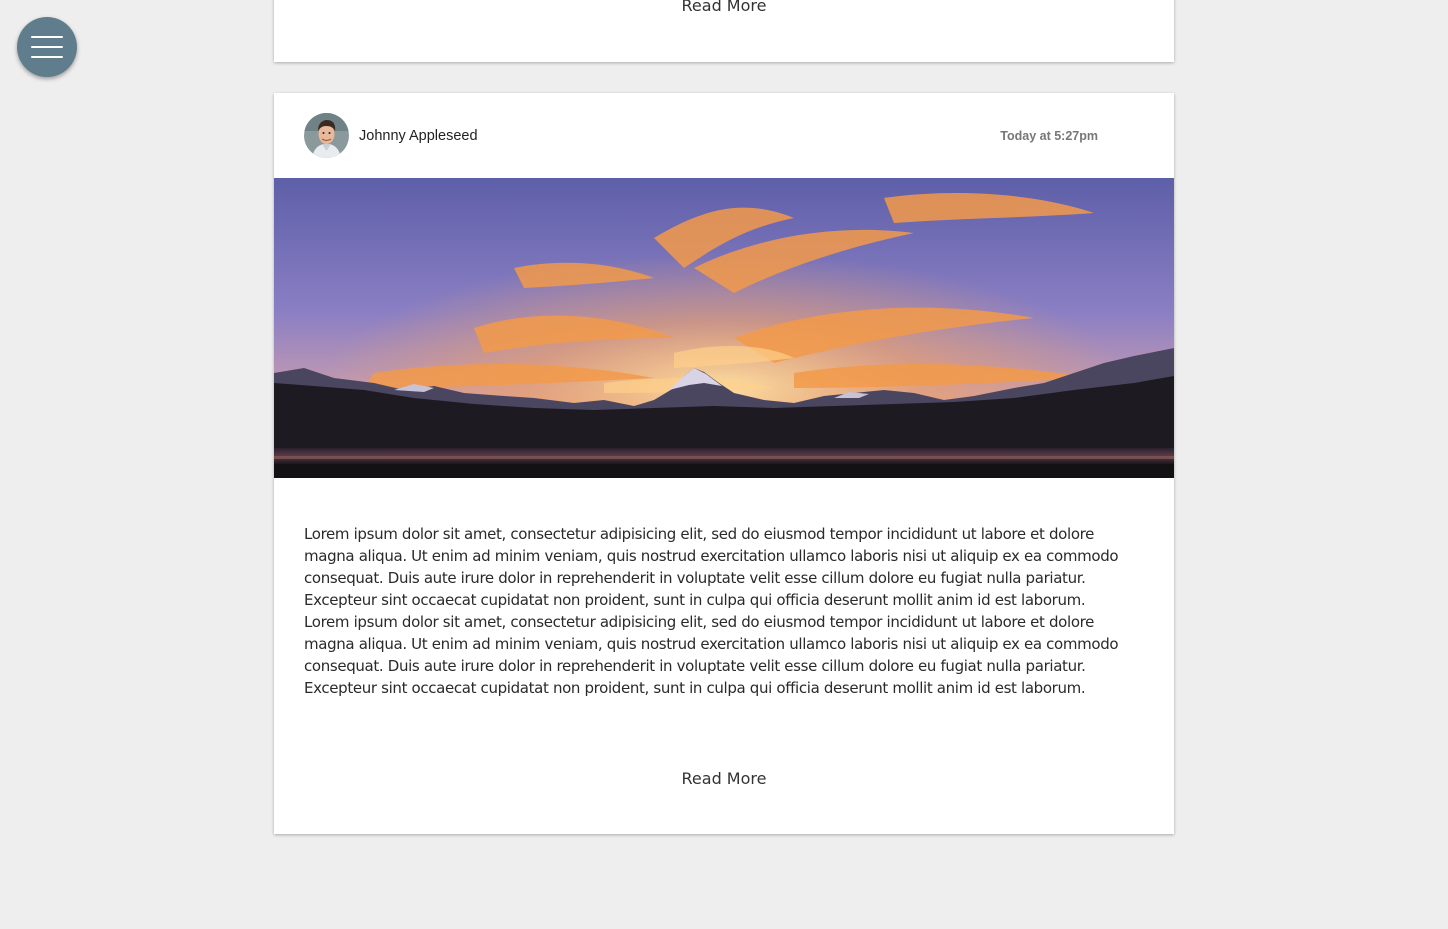 Image resolution: width=1448 pixels, height=929 pixels. I want to click on previous-post-card: Read More, so click(724, 31).